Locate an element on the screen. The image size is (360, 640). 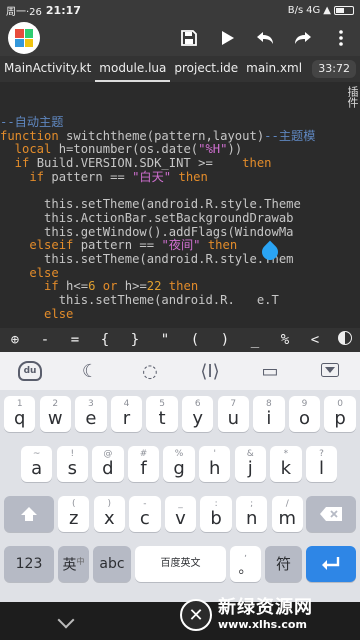
shift-key is located at coordinates (29, 514).